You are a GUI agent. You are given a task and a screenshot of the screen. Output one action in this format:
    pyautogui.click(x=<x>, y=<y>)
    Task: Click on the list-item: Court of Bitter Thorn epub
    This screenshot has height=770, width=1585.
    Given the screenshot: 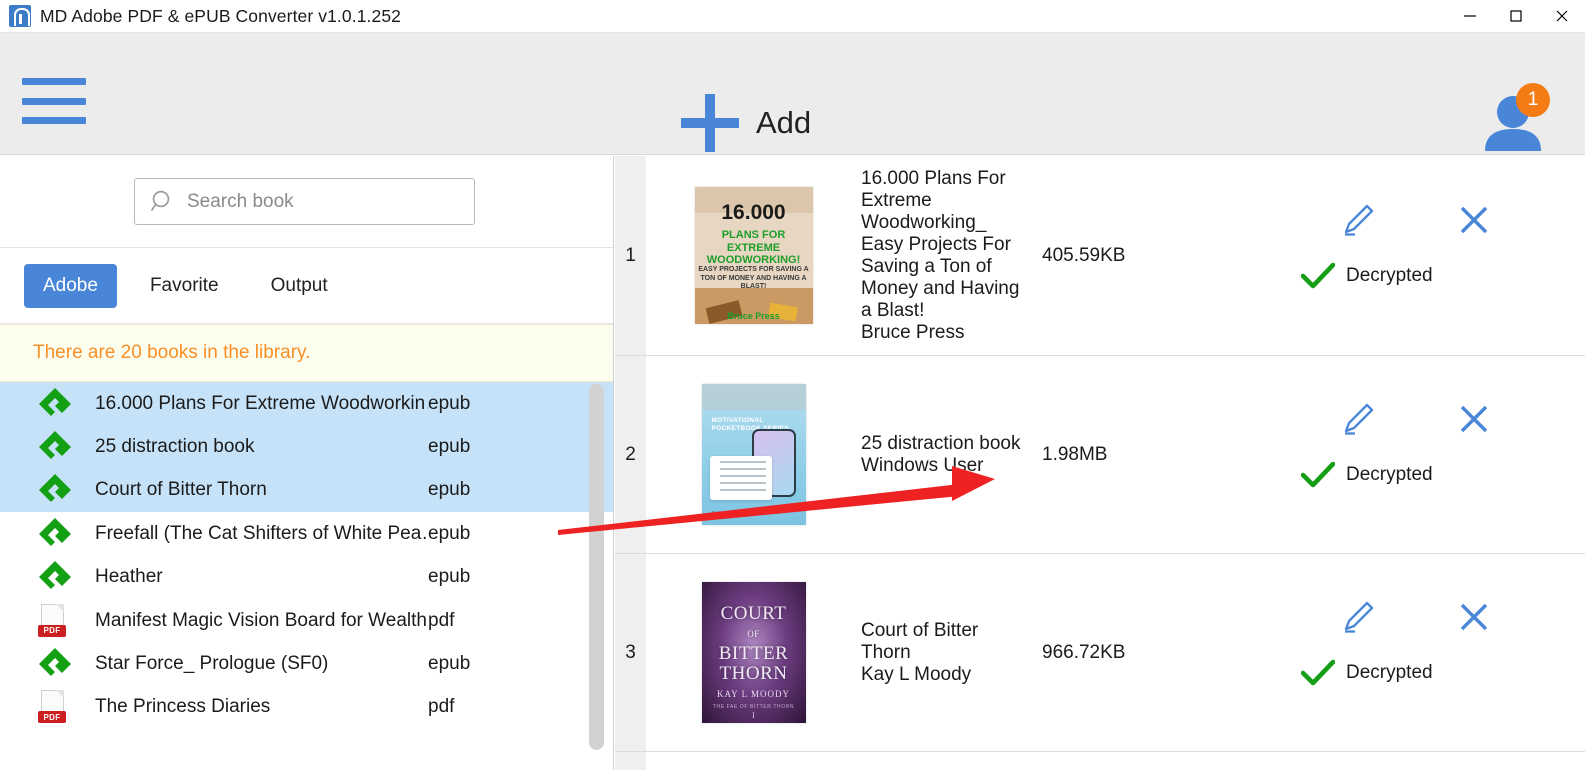 What is the action you would take?
    pyautogui.click(x=306, y=490)
    